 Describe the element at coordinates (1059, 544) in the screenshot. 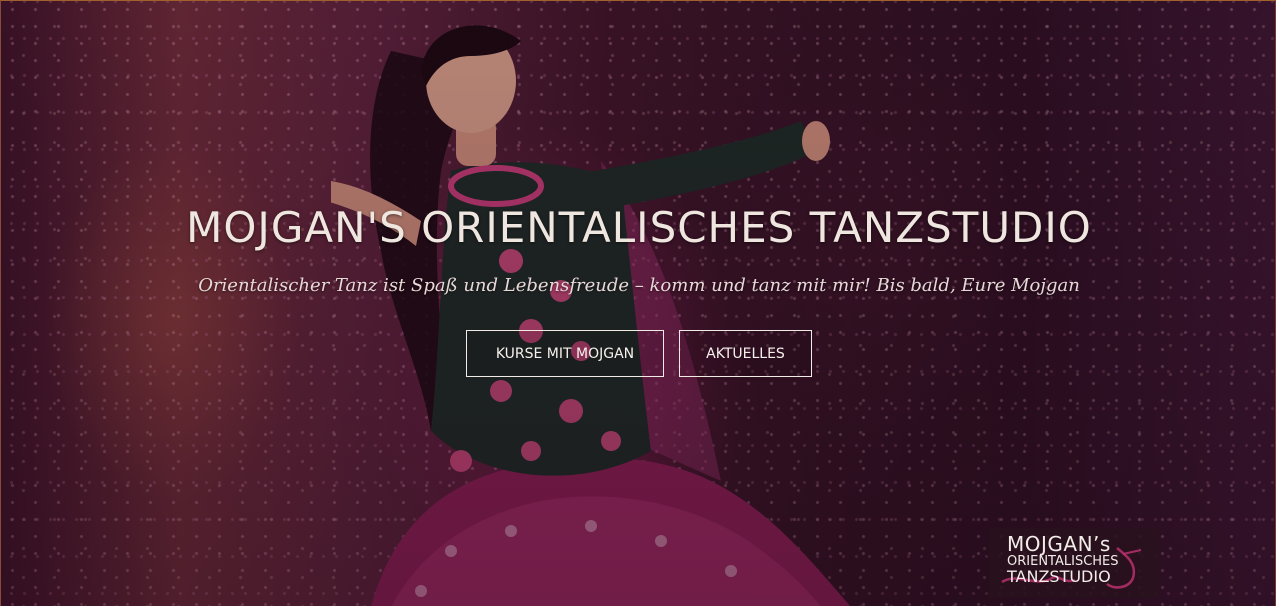

I see `logo-line-1: MOJGAN’s` at that location.